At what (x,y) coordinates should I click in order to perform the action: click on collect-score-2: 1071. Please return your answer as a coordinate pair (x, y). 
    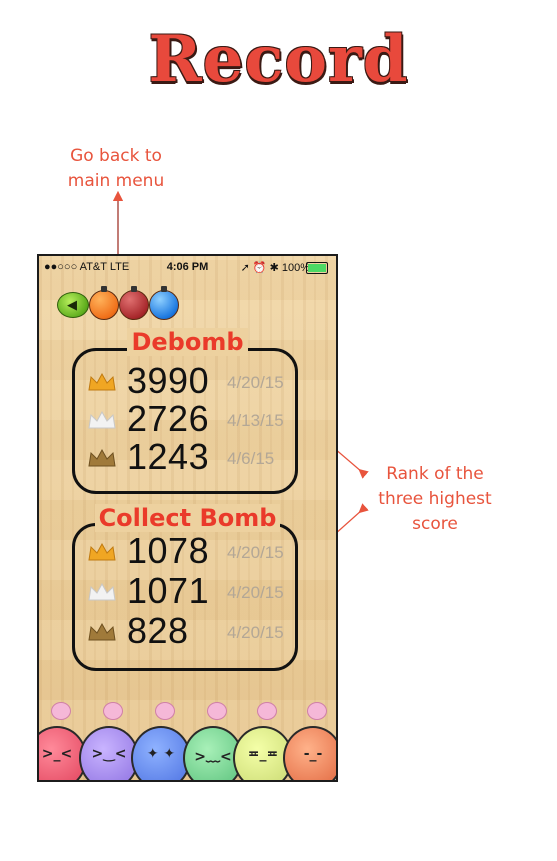
    Looking at the image, I should click on (168, 590).